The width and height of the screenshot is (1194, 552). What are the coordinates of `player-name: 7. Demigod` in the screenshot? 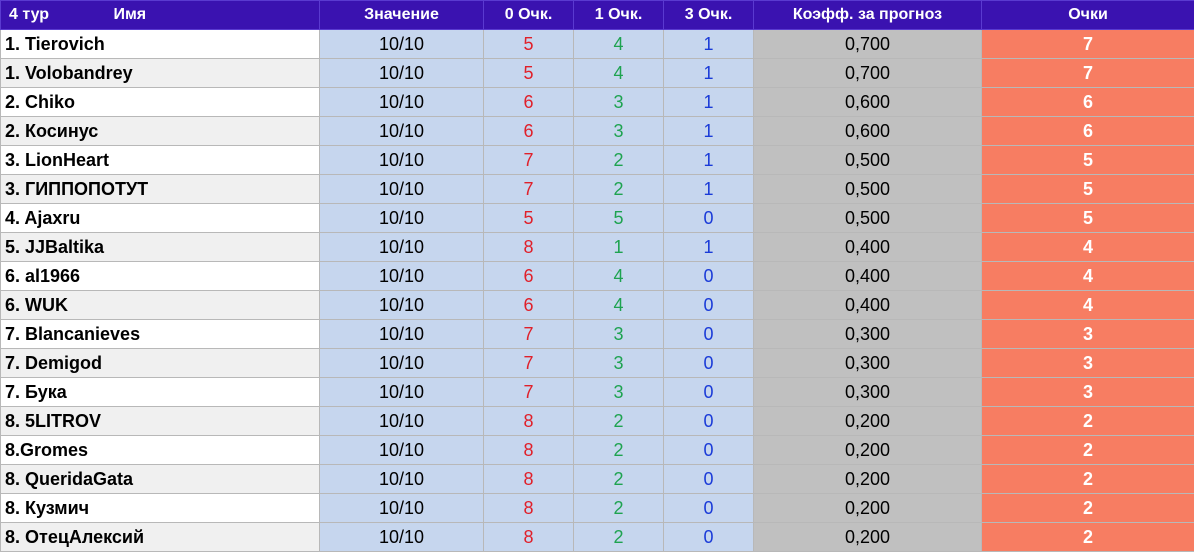 It's located at (160, 363).